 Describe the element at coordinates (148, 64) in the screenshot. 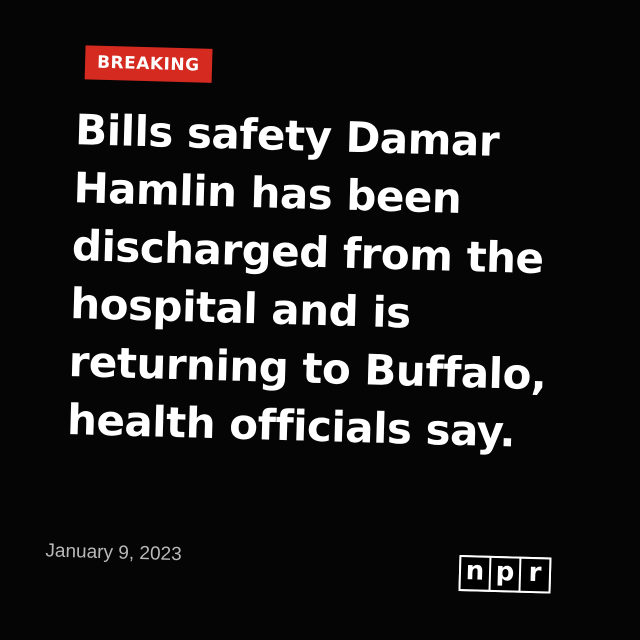

I see `breaking-badge: BREAKING` at that location.